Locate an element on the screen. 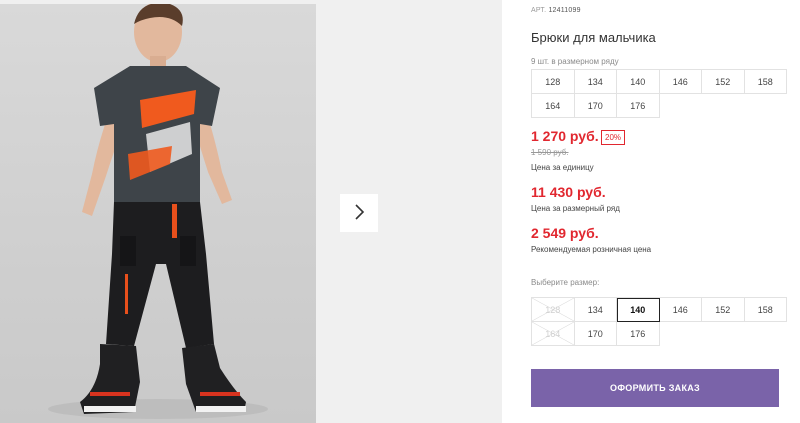 The width and height of the screenshot is (800, 423). row-size-cell: 176 is located at coordinates (638, 106).